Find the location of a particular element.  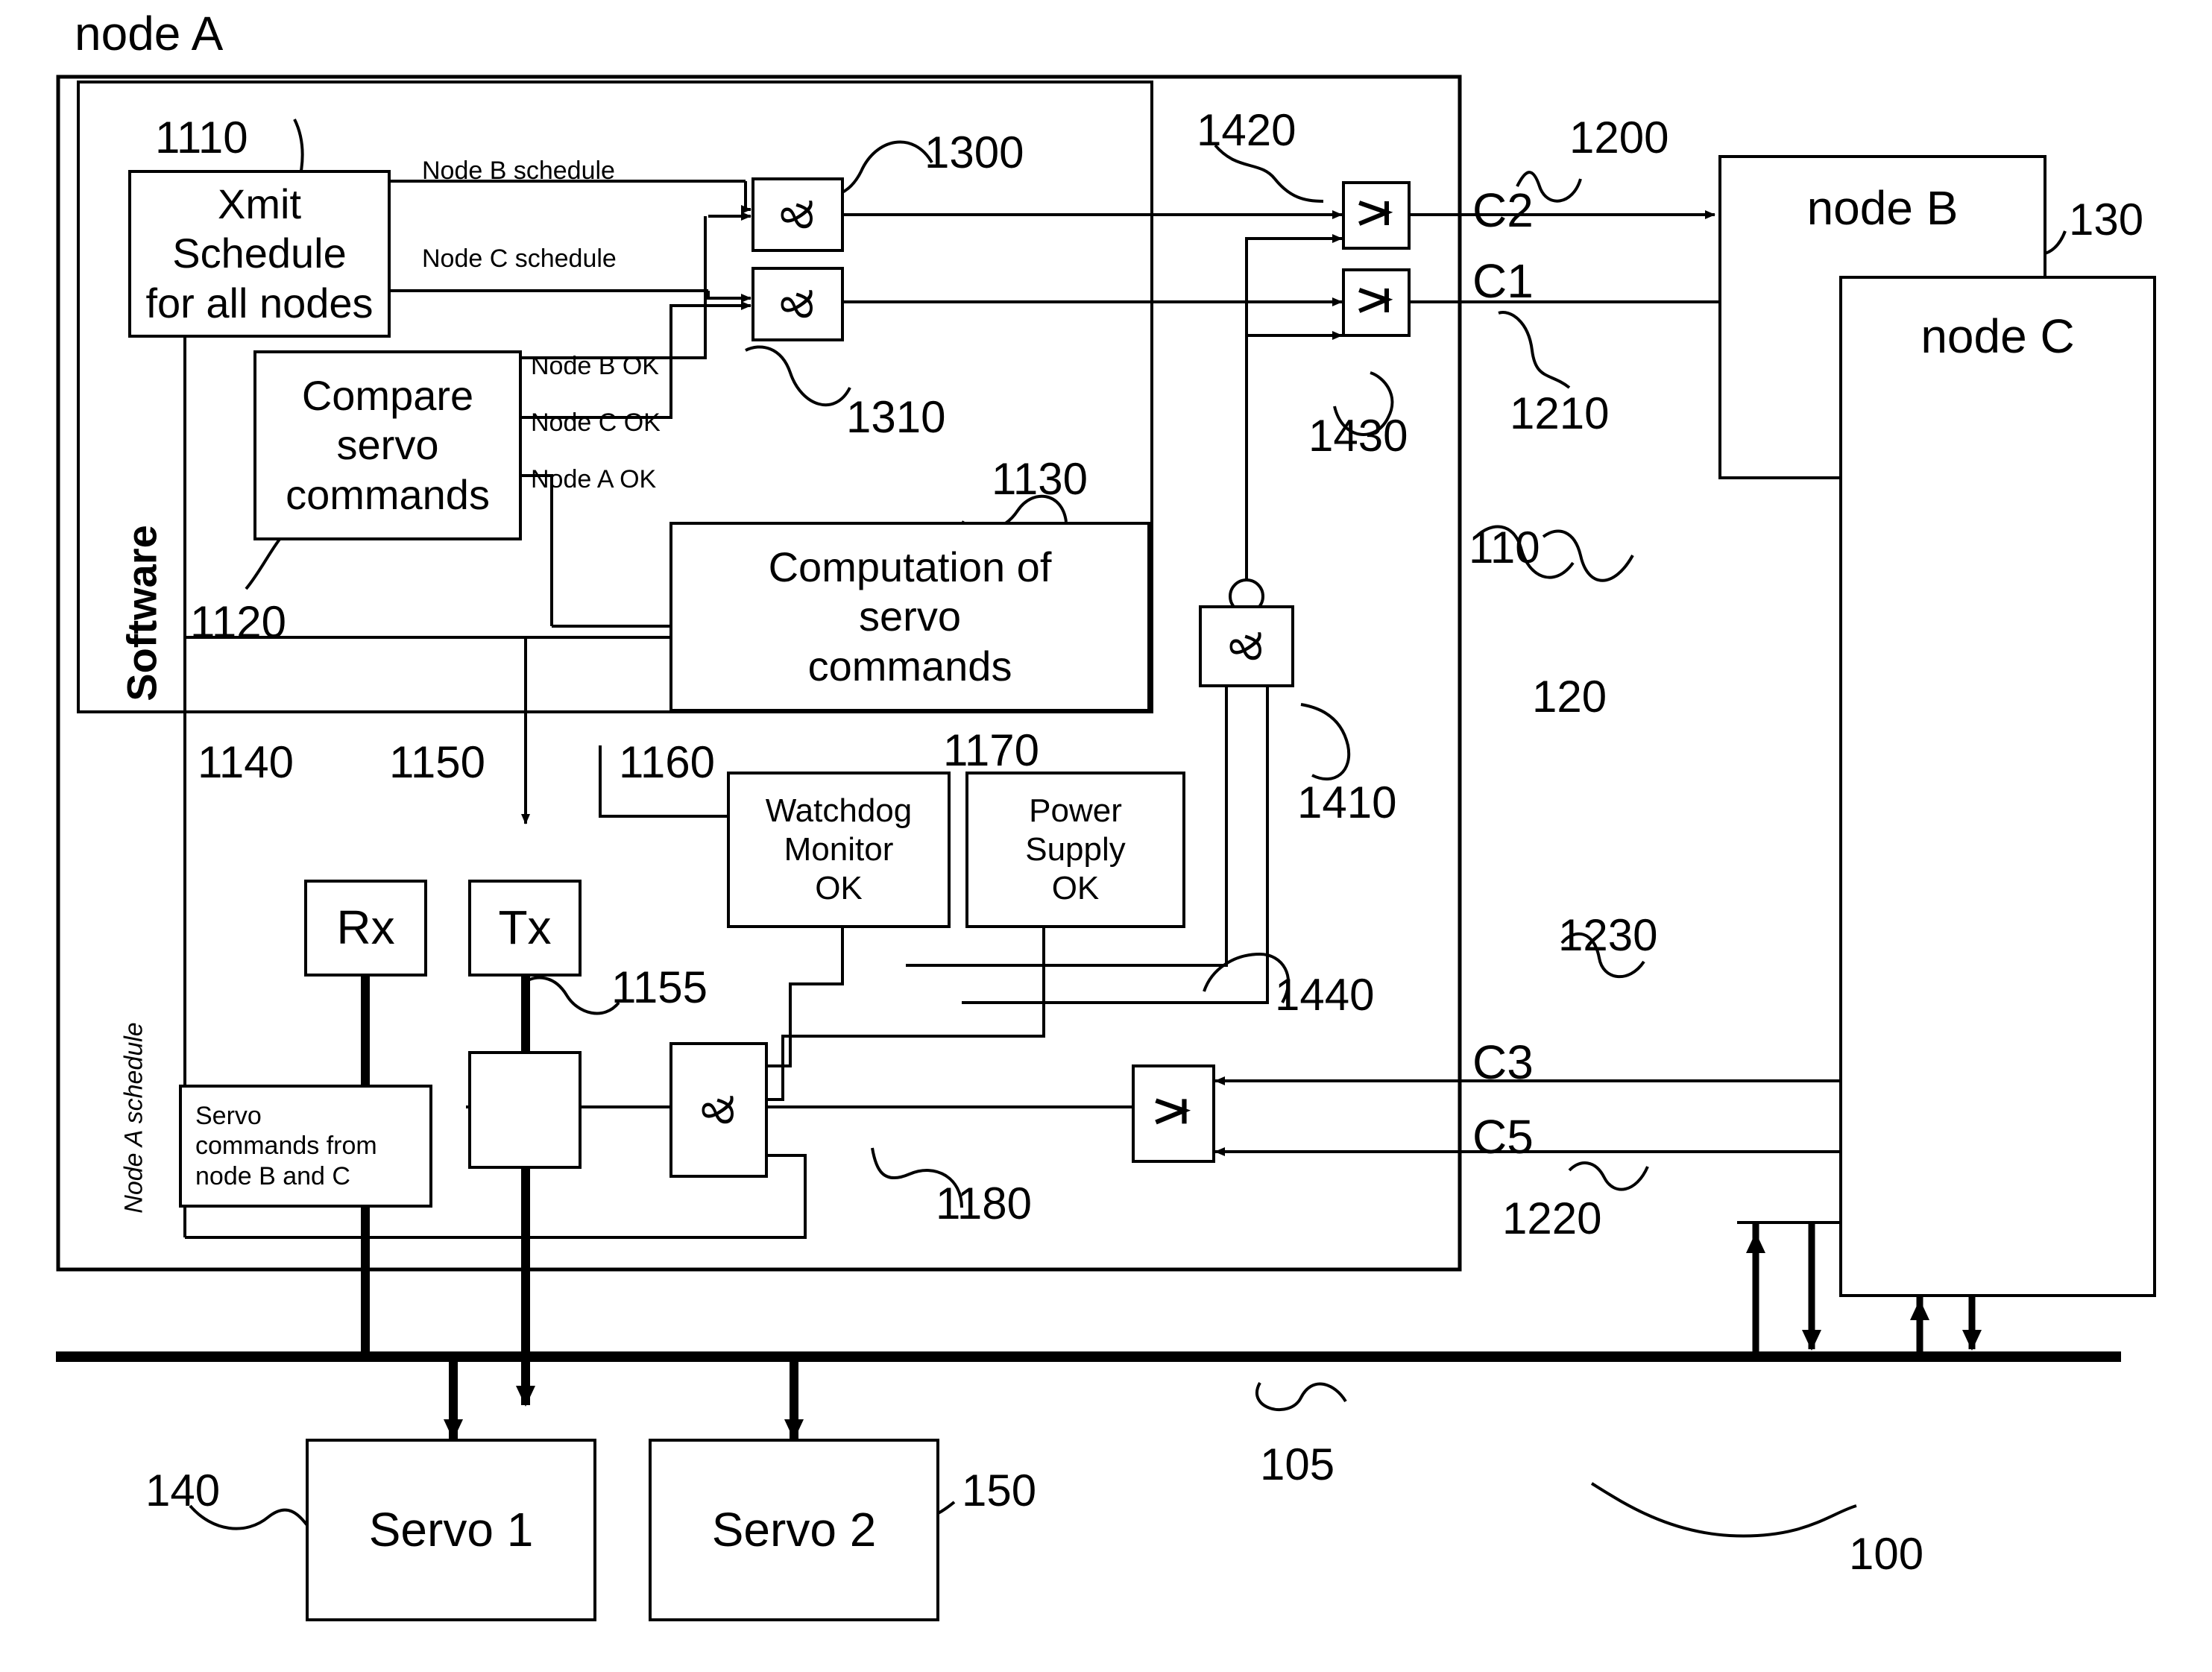

ref-1230: 1230 is located at coordinates (1608, 935).